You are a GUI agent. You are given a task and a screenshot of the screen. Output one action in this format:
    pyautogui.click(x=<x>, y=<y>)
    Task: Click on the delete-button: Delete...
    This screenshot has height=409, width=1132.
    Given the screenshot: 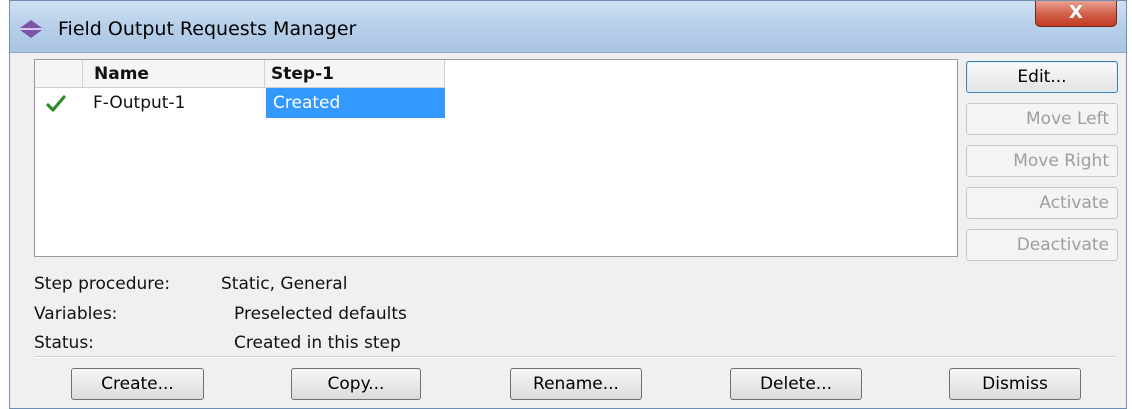 What is the action you would take?
    pyautogui.click(x=796, y=384)
    